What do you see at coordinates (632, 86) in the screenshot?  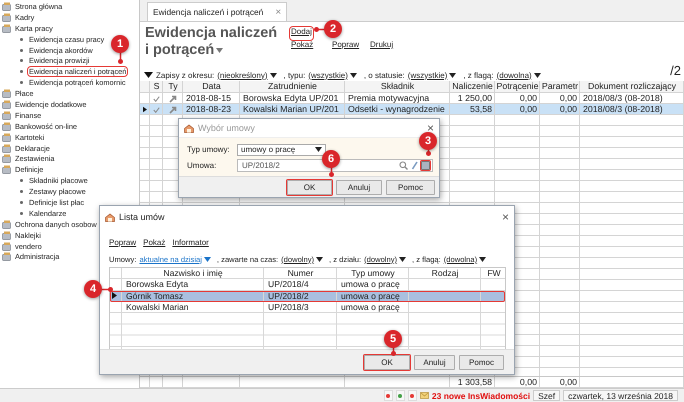 I see `column-header: Dokument rozliczający` at bounding box center [632, 86].